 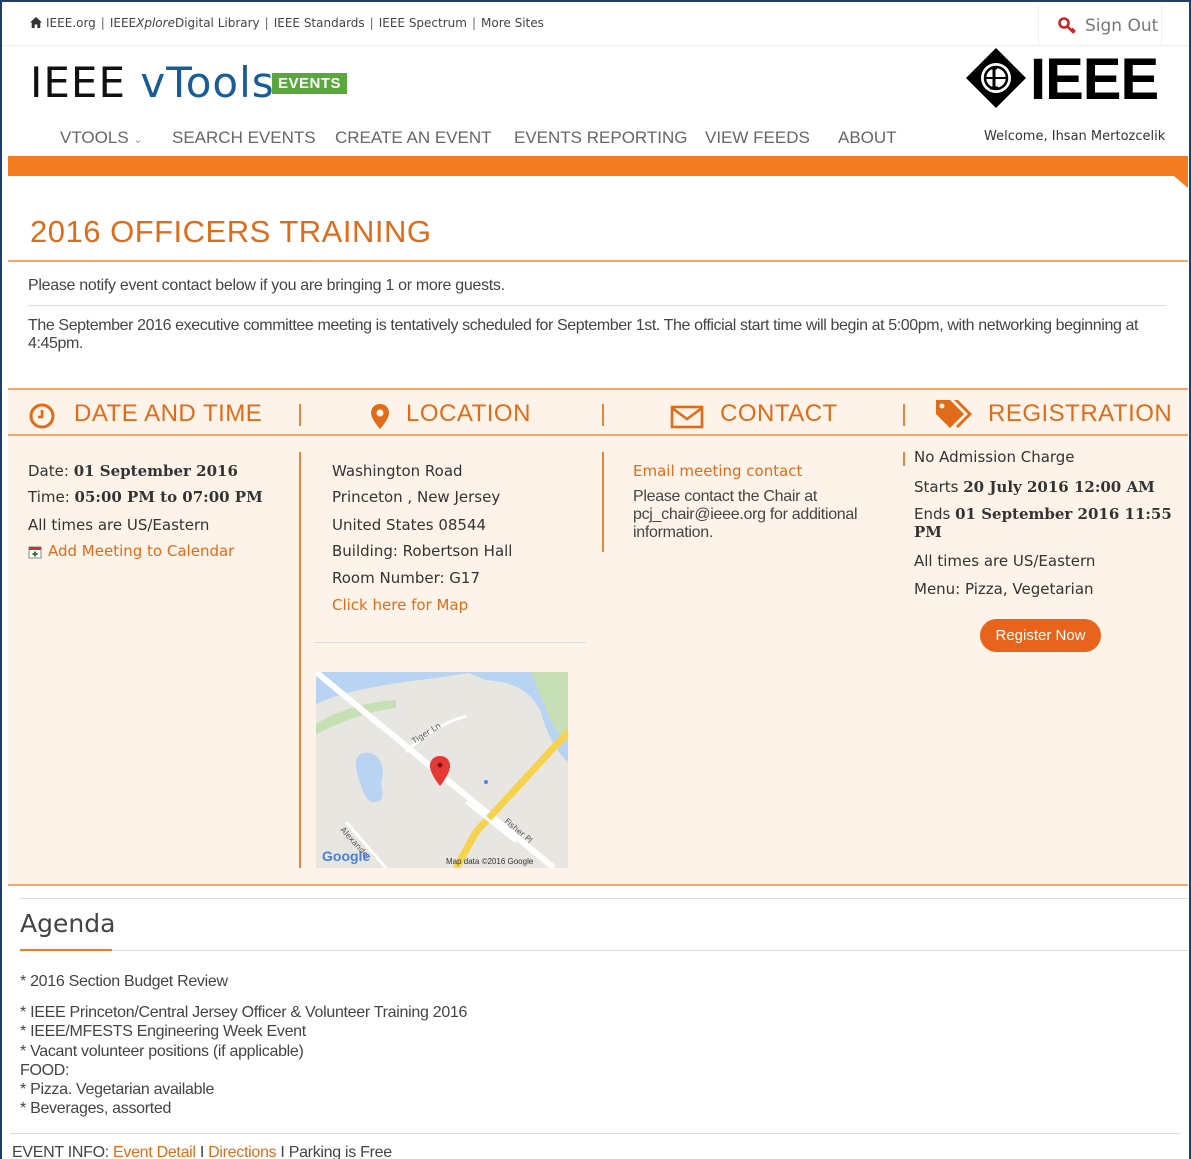 I want to click on sign-out-button: Sign Out, so click(x=1100, y=25).